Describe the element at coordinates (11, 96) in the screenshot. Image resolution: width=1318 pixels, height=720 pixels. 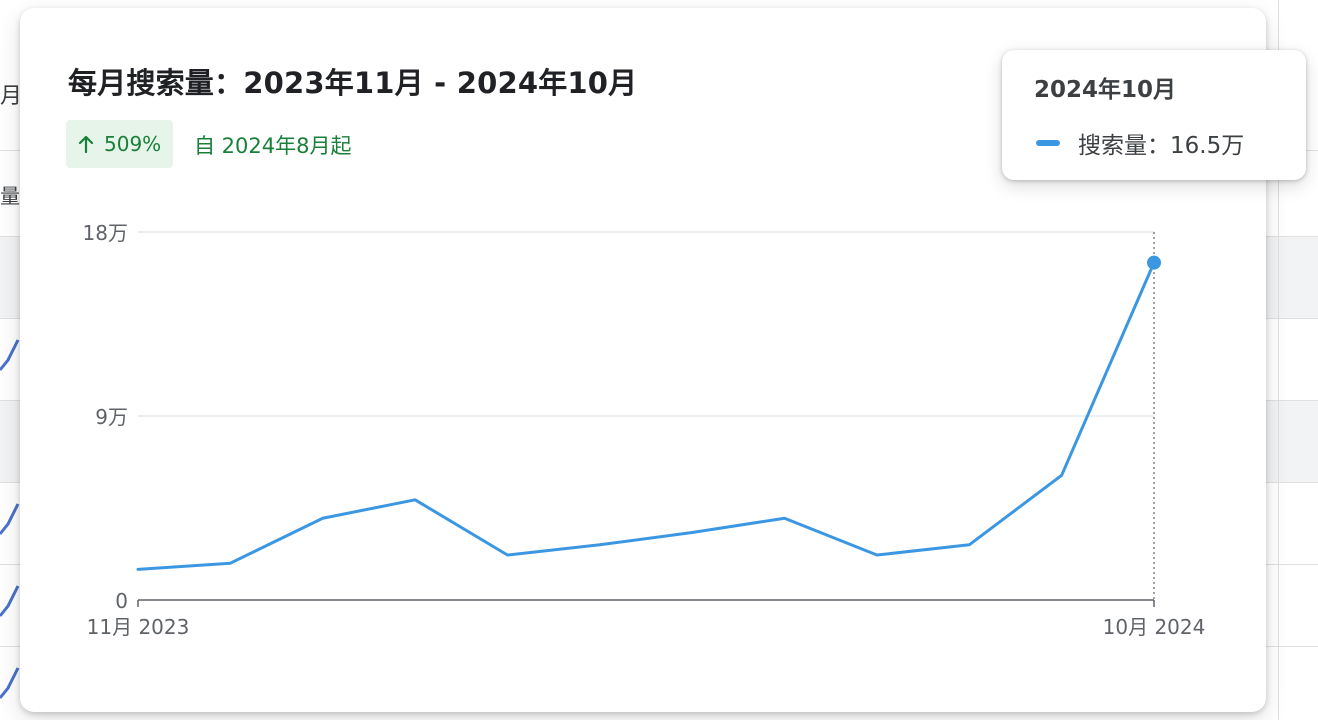
I see `background-header-text: 月` at that location.